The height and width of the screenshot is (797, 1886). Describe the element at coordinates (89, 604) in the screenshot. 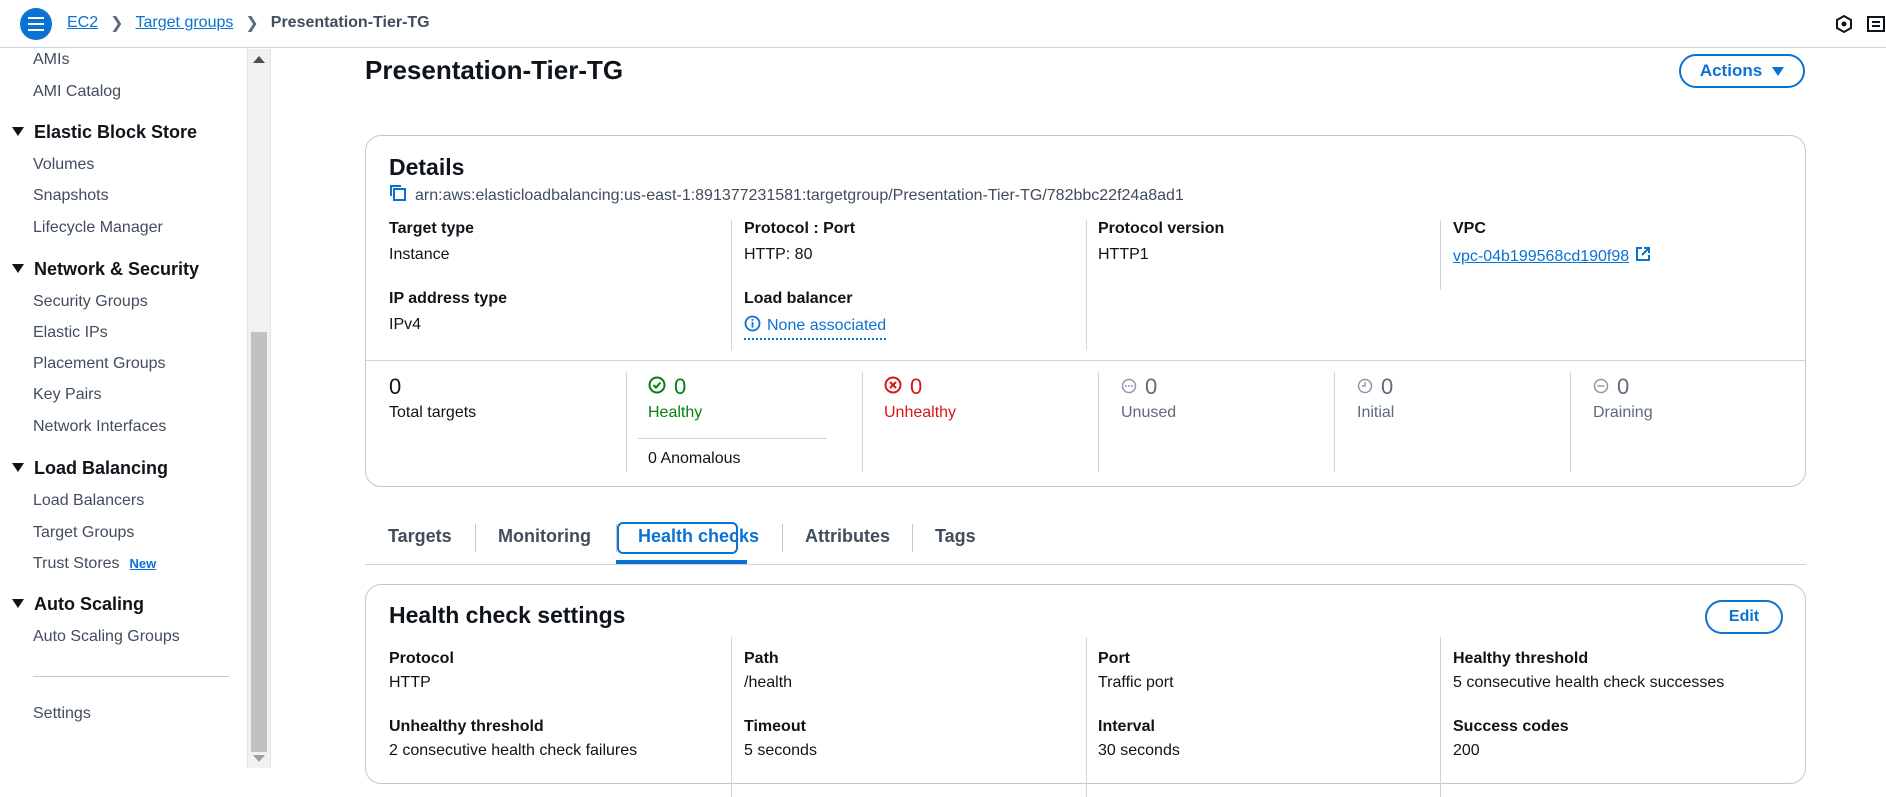

I see `section-title: Auto Scaling` at that location.